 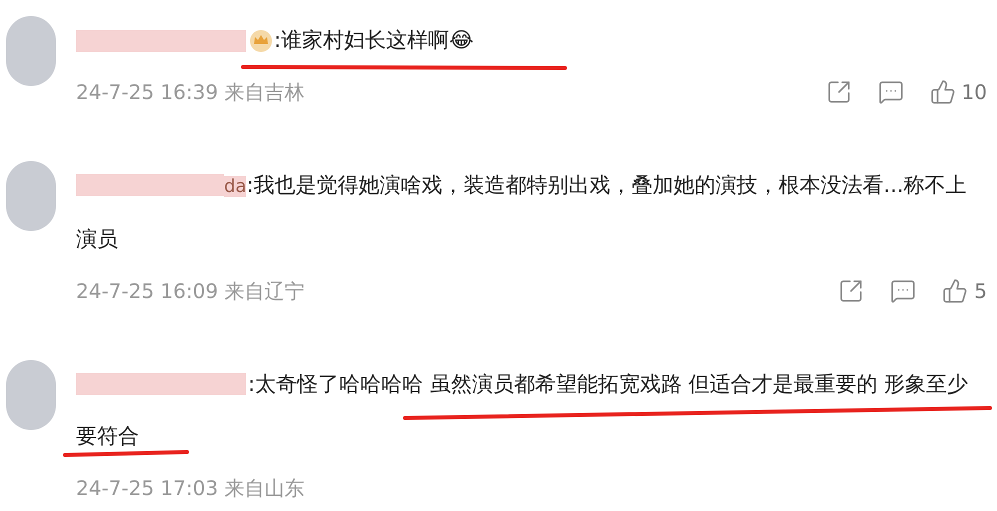 I want to click on laughing-emoji: 😂, so click(x=461, y=40).